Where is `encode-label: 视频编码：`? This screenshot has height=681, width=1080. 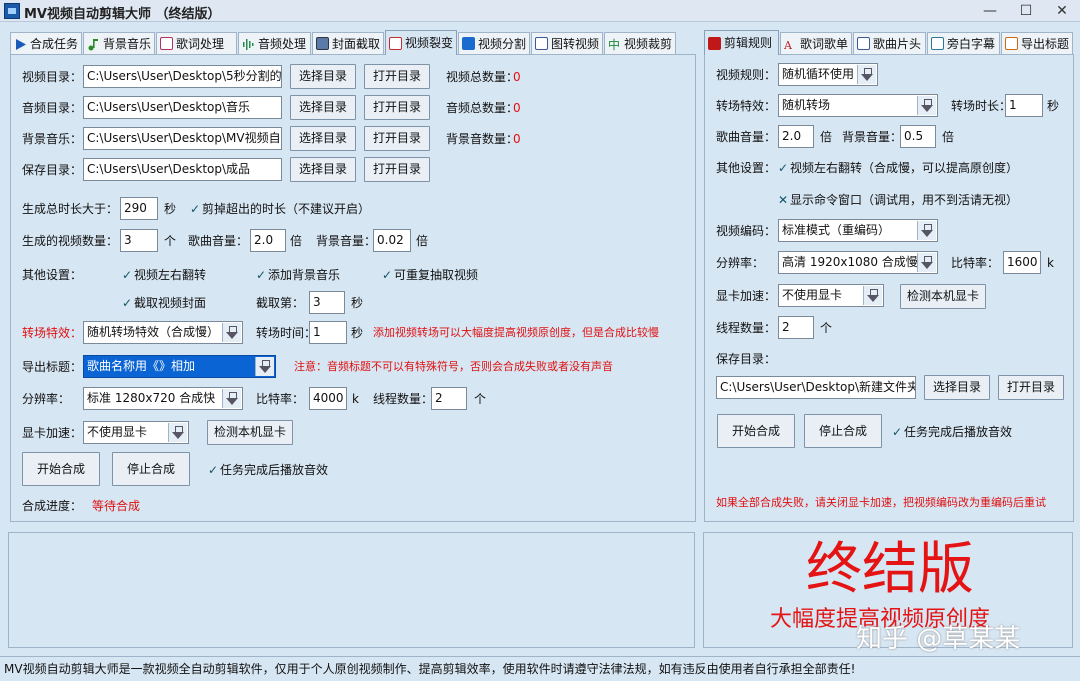
encode-label: 视频编码： is located at coordinates (746, 231).